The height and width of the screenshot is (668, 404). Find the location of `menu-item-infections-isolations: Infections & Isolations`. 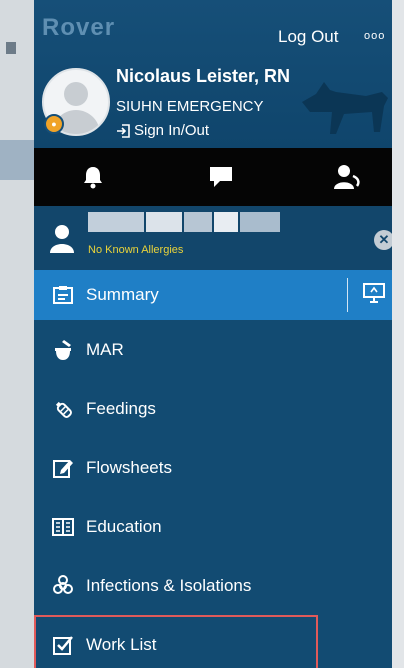

menu-item-infections-isolations: Infections & Isolations is located at coordinates (213, 585).